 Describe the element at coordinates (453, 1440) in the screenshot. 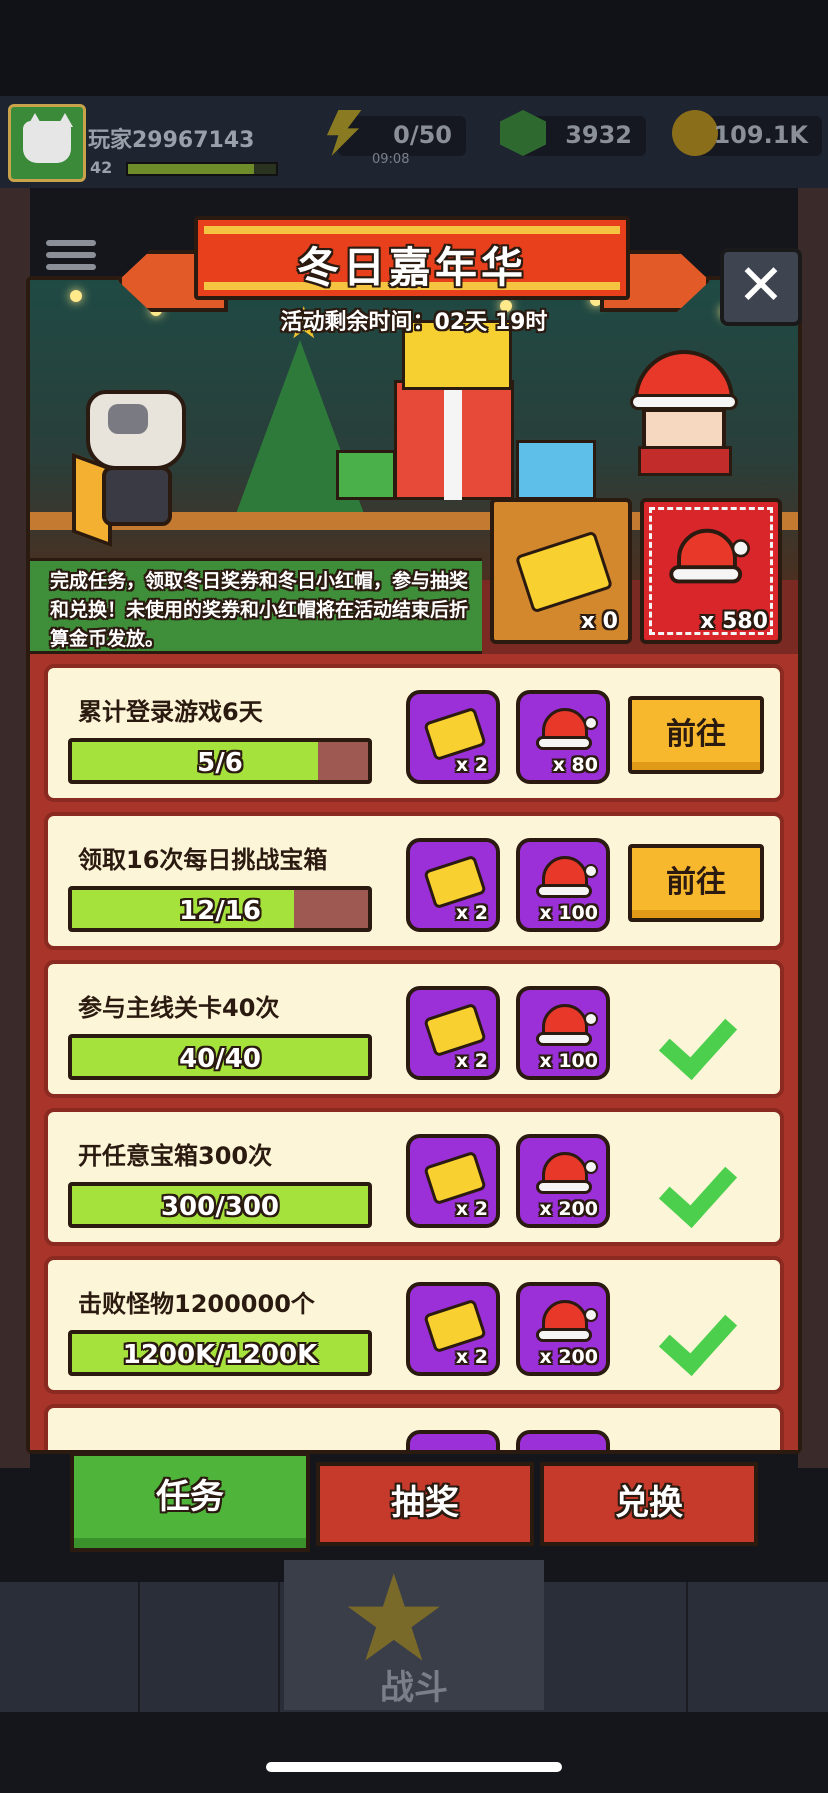

I see `ticket-reward` at that location.